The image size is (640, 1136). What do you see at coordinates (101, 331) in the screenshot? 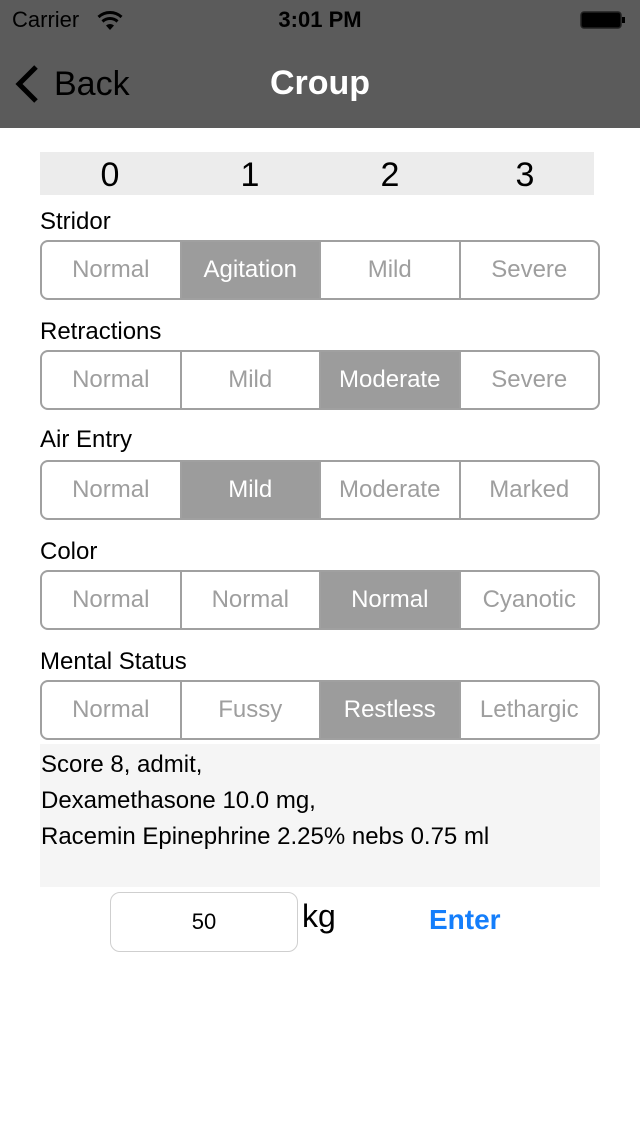
I see `criterion-label-retractions: Retractions` at bounding box center [101, 331].